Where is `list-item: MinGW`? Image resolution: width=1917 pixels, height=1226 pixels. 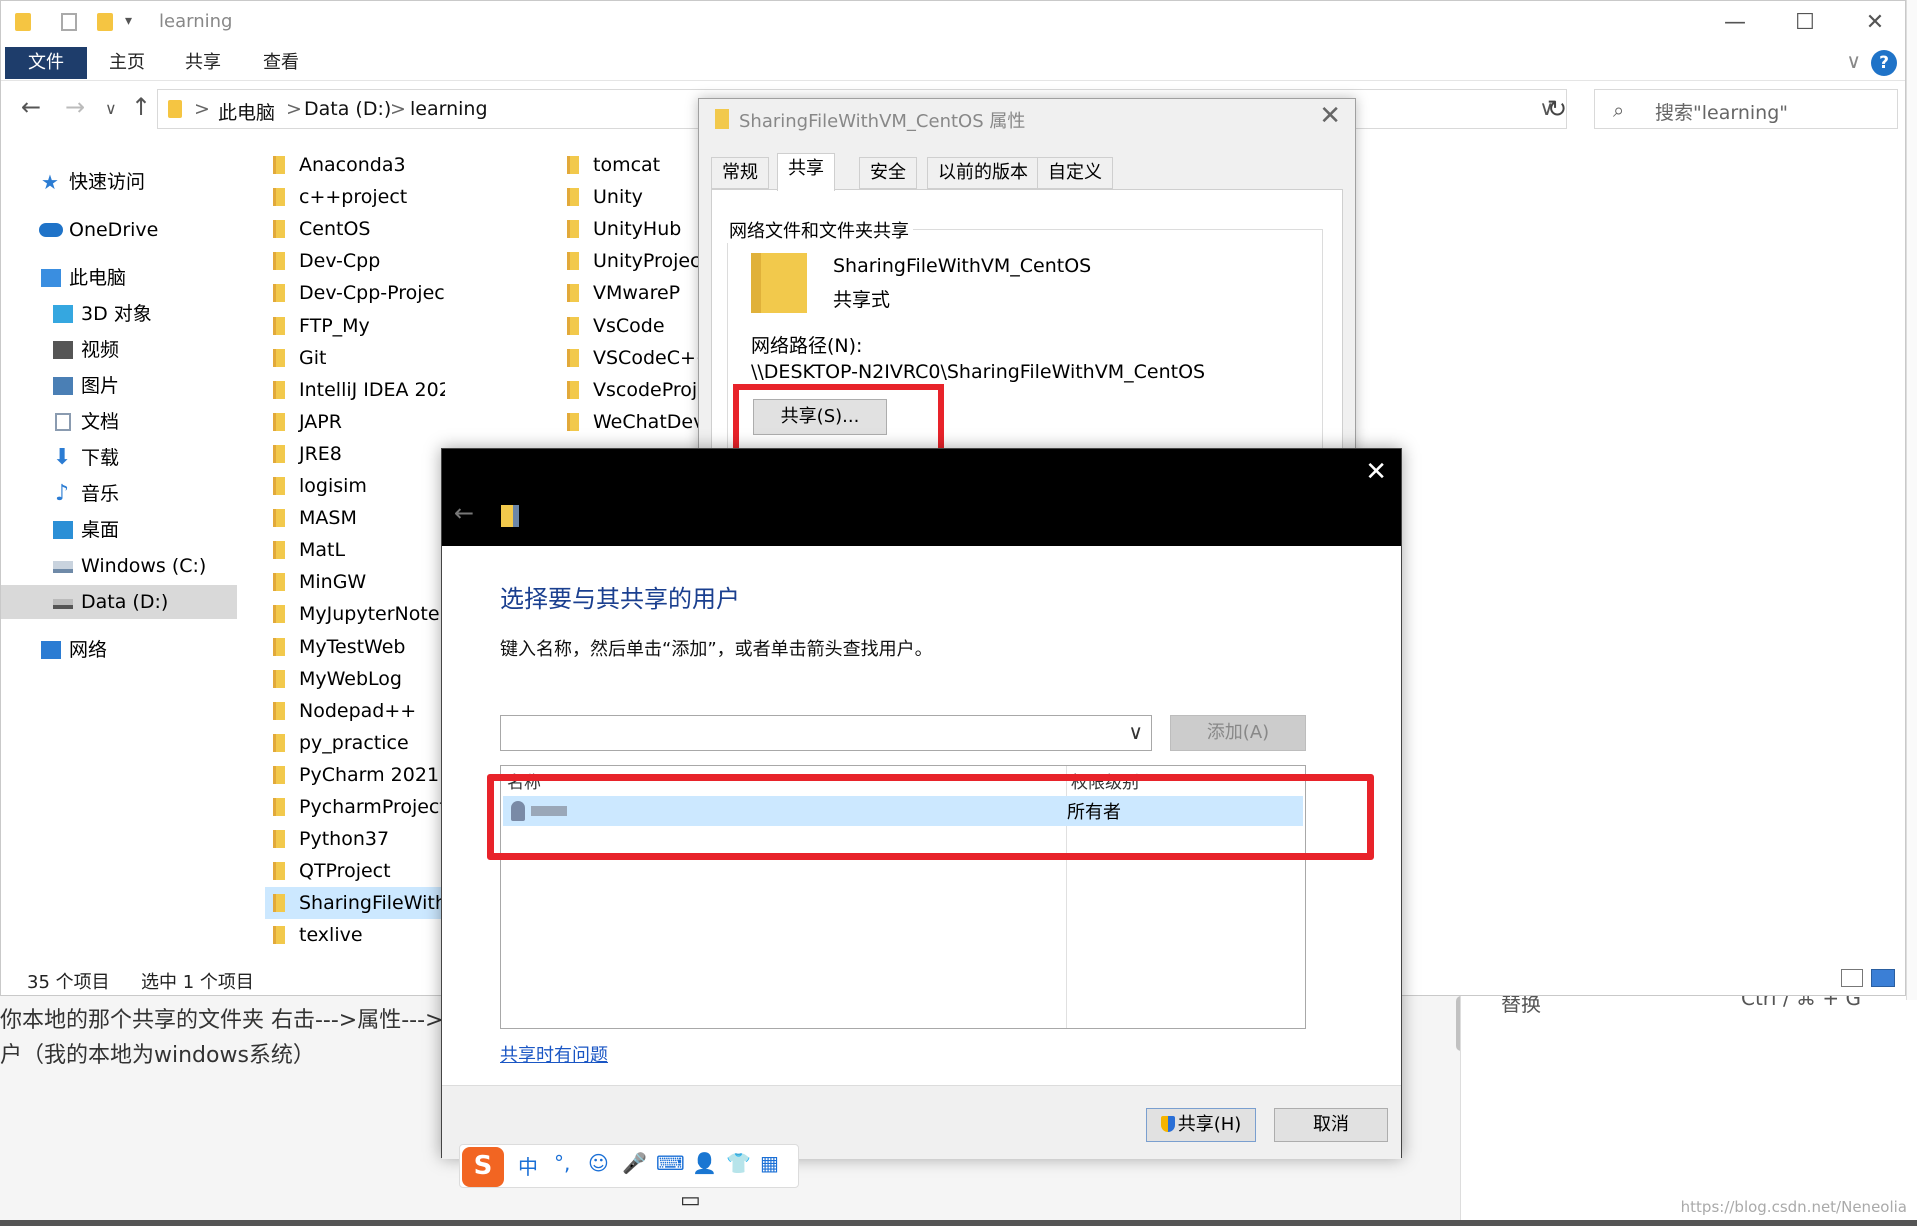
list-item: MinGW is located at coordinates (355, 582).